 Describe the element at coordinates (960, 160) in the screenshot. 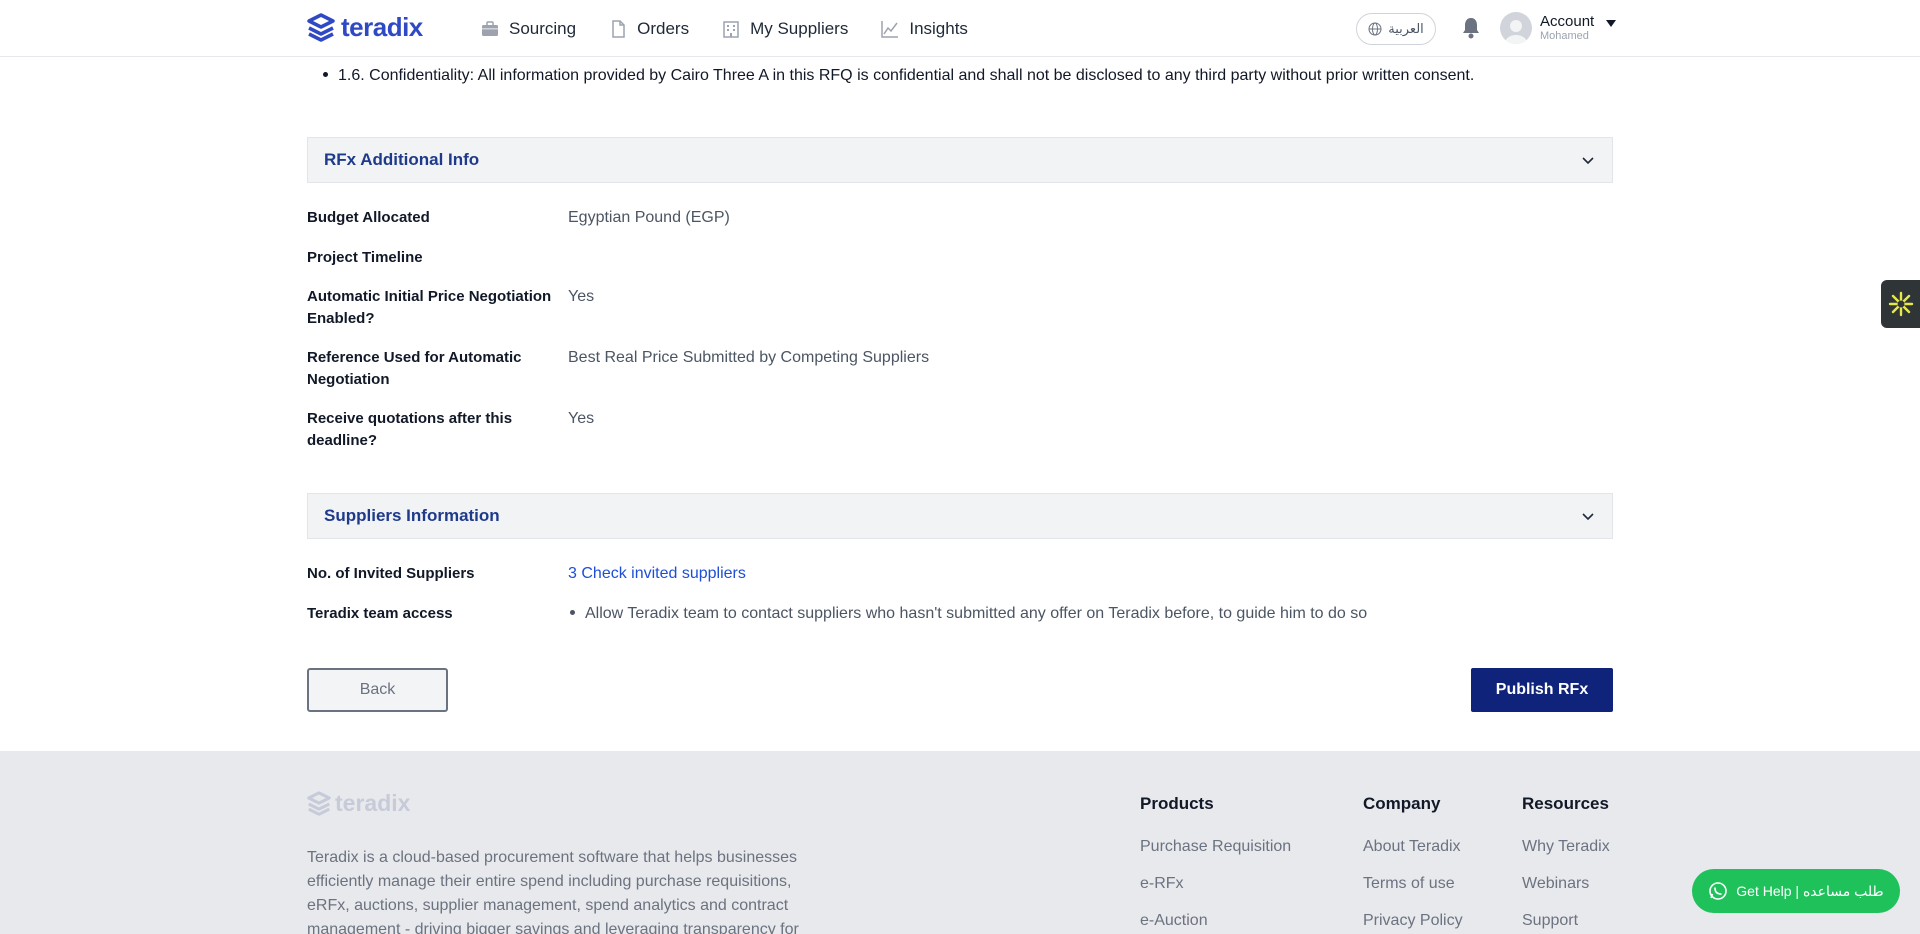

I see `rfx-additional-info-header: RFx Additional Info` at that location.